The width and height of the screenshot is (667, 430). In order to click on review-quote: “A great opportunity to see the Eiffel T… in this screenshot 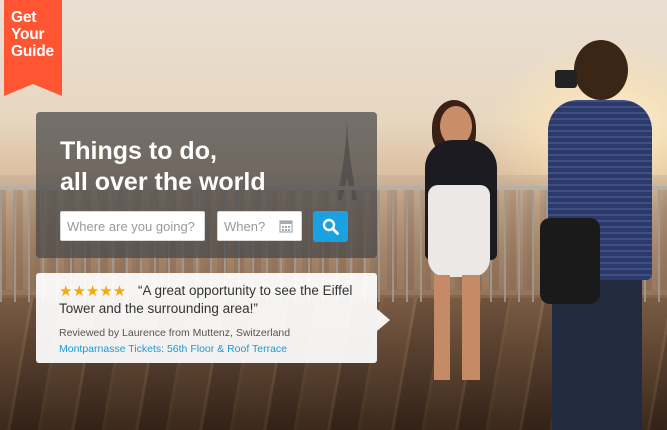, I will do `click(206, 299)`.